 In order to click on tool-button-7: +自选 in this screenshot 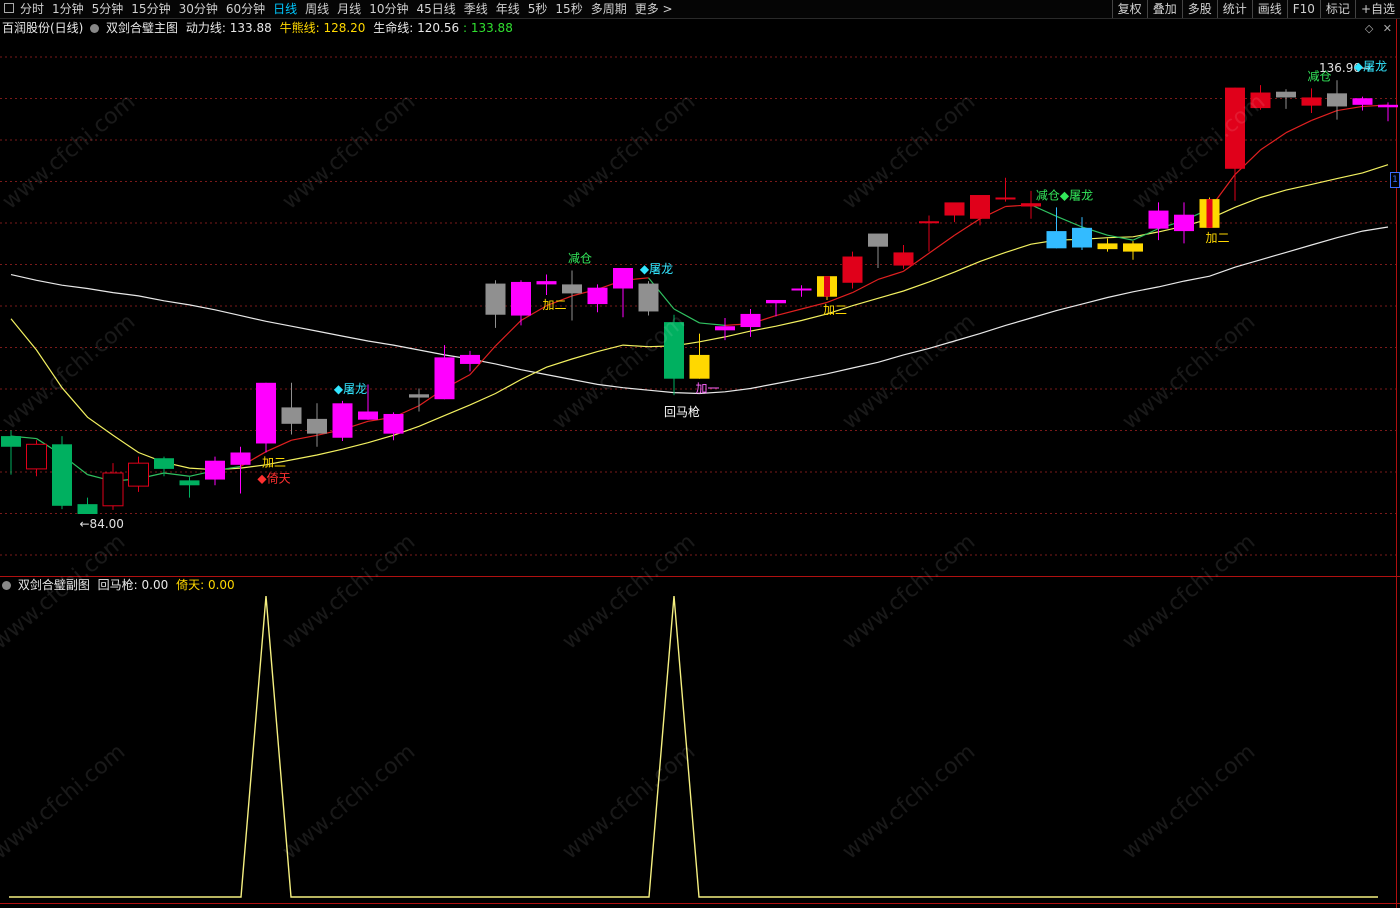, I will do `click(1377, 9)`.